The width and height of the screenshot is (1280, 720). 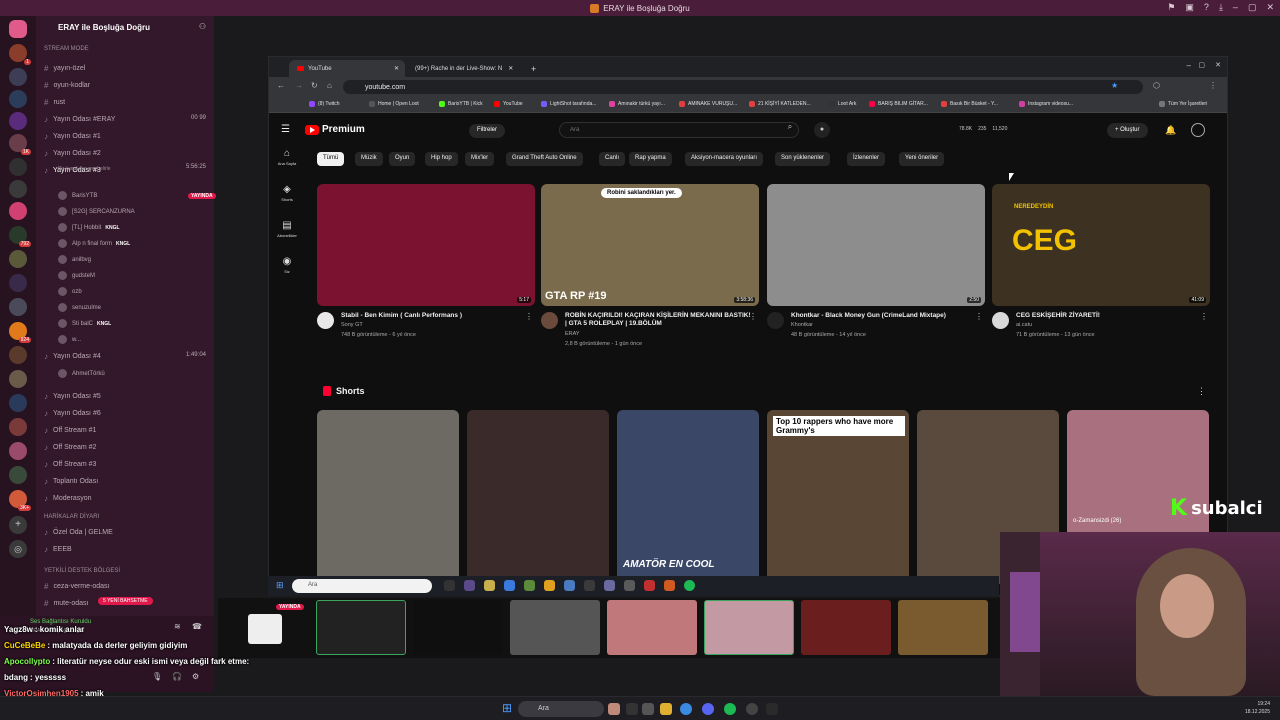 I want to click on window-maximize-icon: ▢, so click(x=1201, y=65).